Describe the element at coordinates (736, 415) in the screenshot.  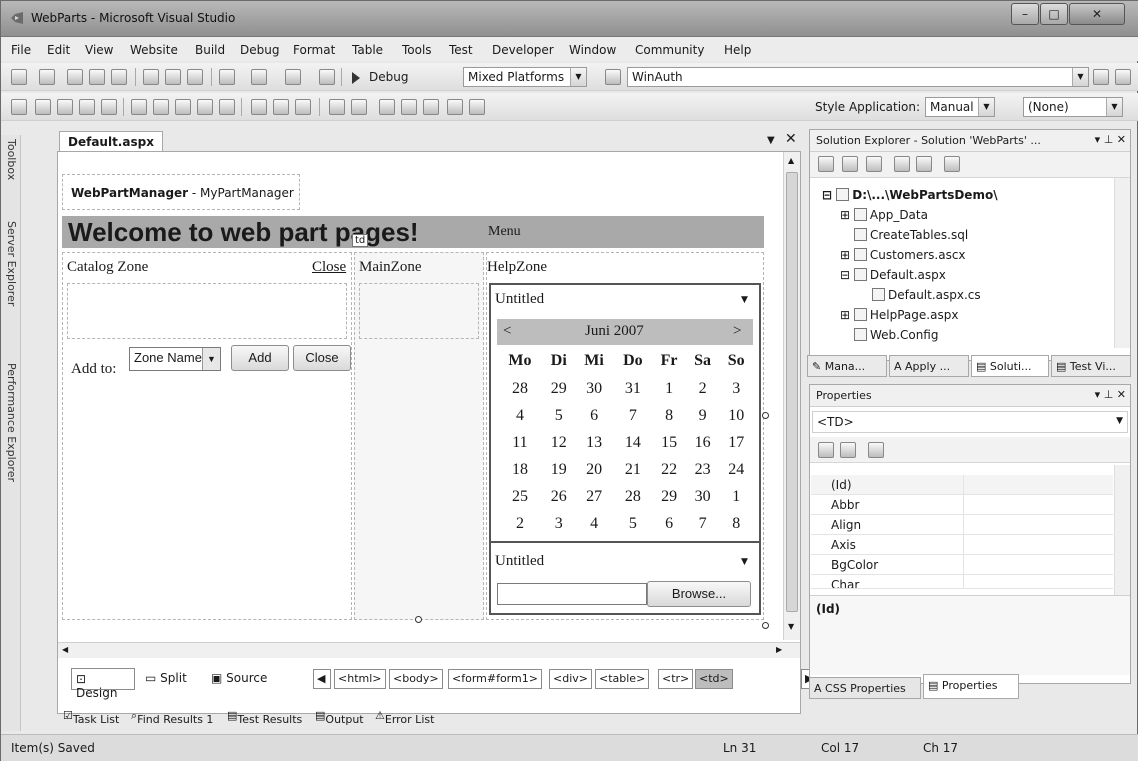
I see `calendar-day: 10` at that location.